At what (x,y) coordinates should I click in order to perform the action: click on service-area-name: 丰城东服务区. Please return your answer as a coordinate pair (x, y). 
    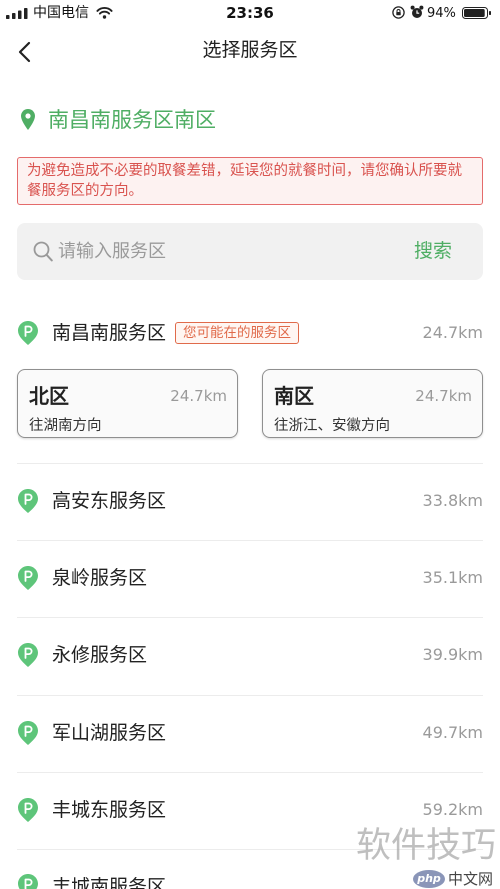
    Looking at the image, I should click on (109, 810).